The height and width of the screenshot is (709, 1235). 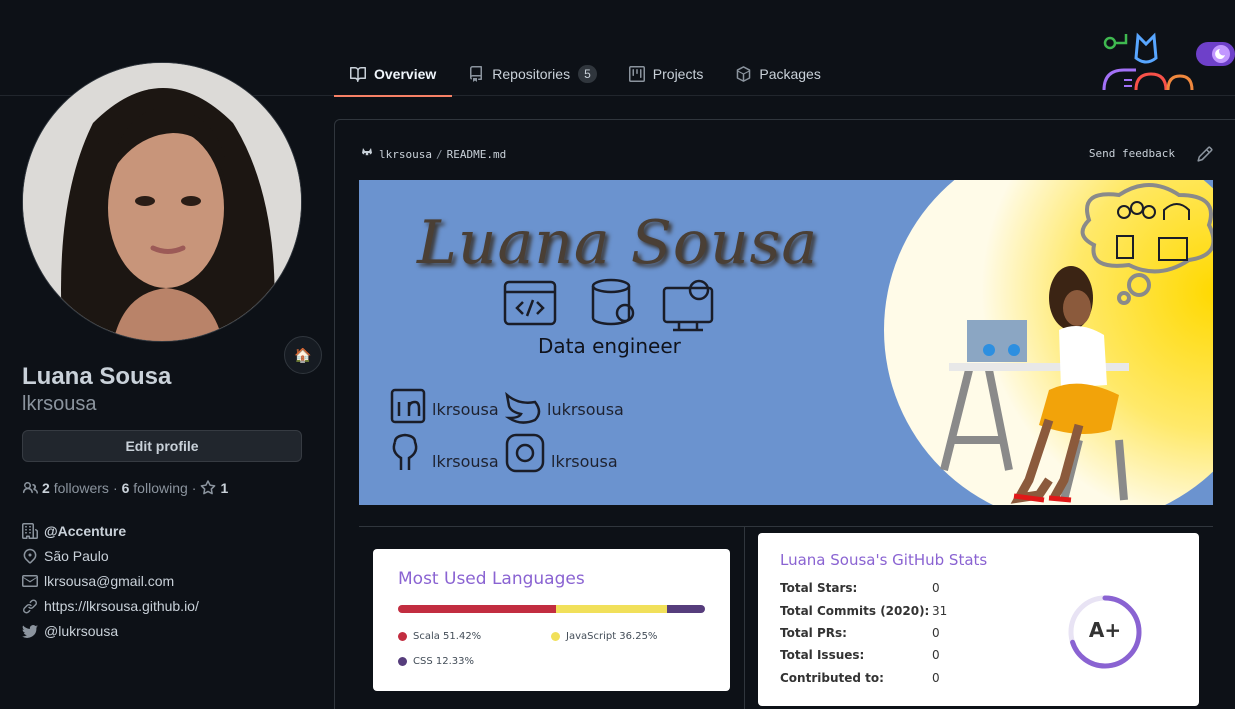 What do you see at coordinates (367, 152) in the screenshot?
I see `smiley-icon` at bounding box center [367, 152].